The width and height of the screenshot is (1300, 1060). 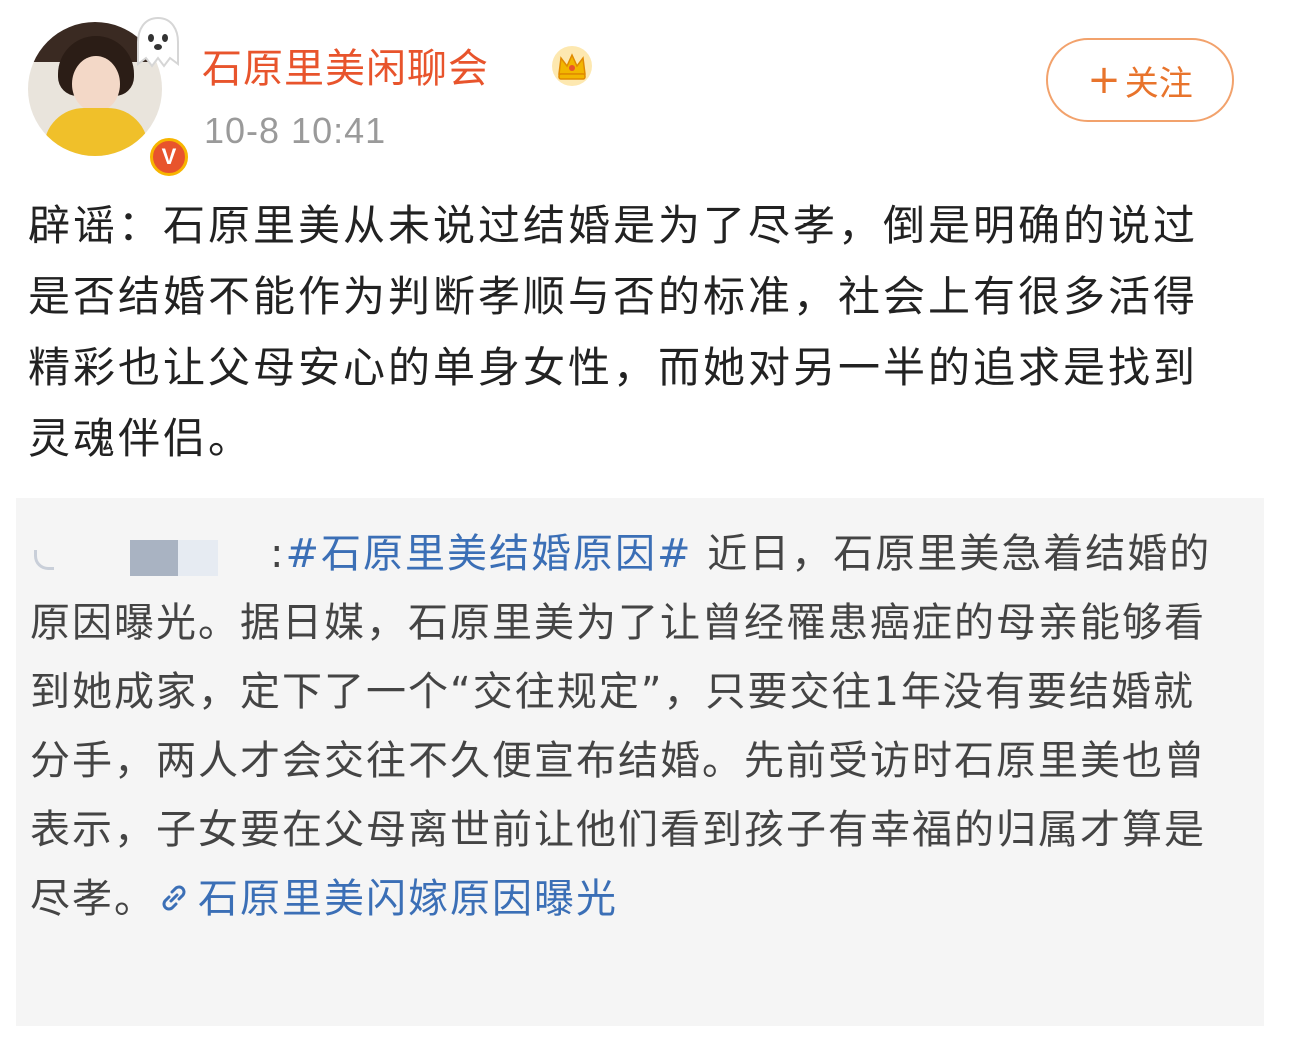 What do you see at coordinates (174, 898) in the screenshot?
I see `link-icon` at bounding box center [174, 898].